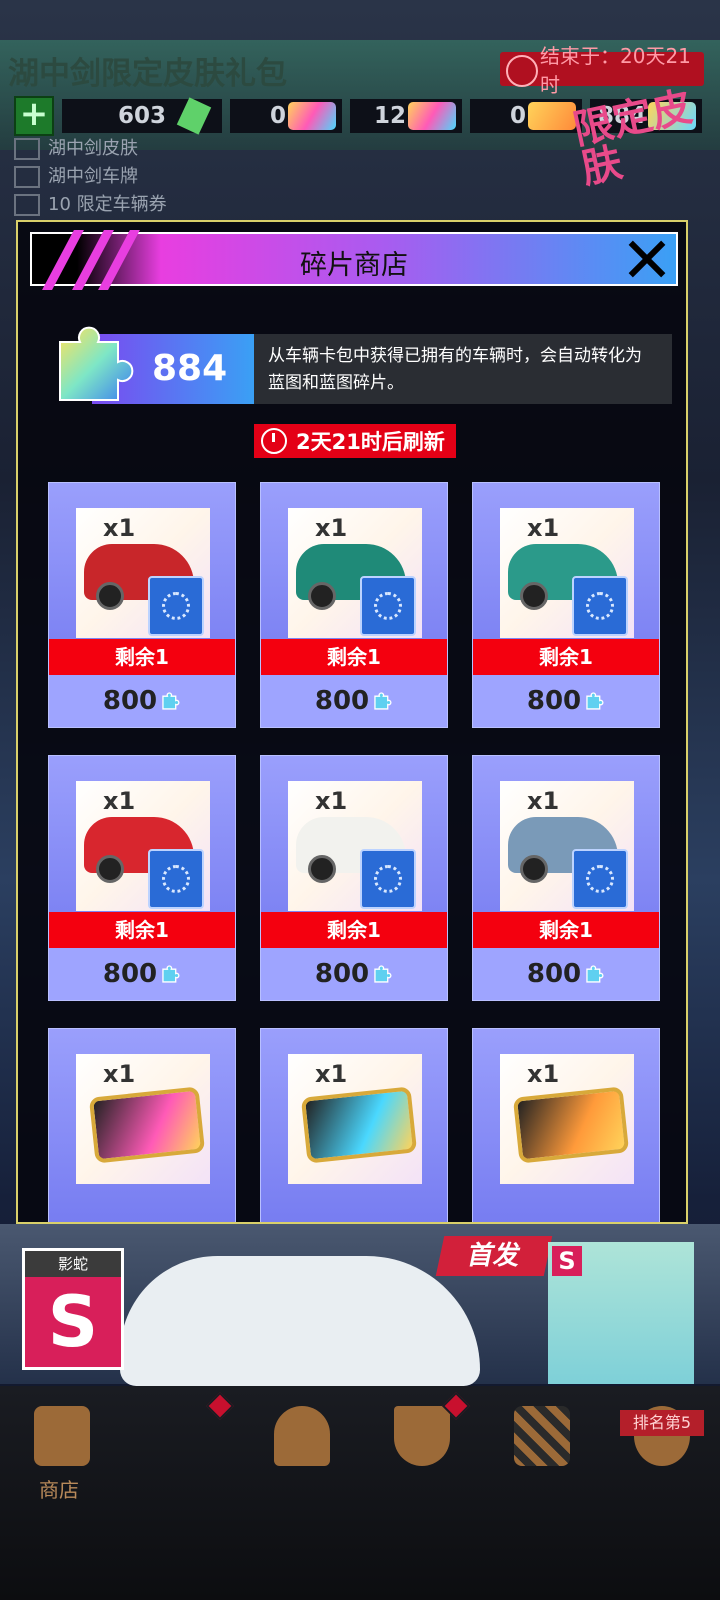  Describe the element at coordinates (194, 116) in the screenshot. I see `gem-icon` at that location.